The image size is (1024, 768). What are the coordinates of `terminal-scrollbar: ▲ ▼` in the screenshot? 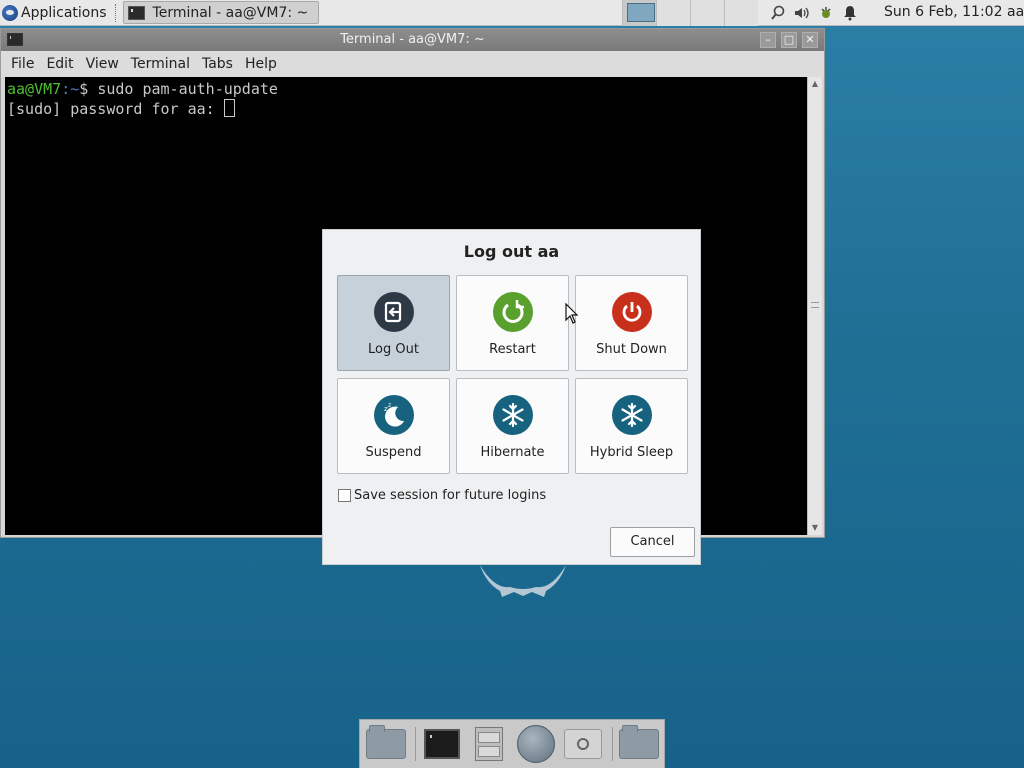 It's located at (814, 306).